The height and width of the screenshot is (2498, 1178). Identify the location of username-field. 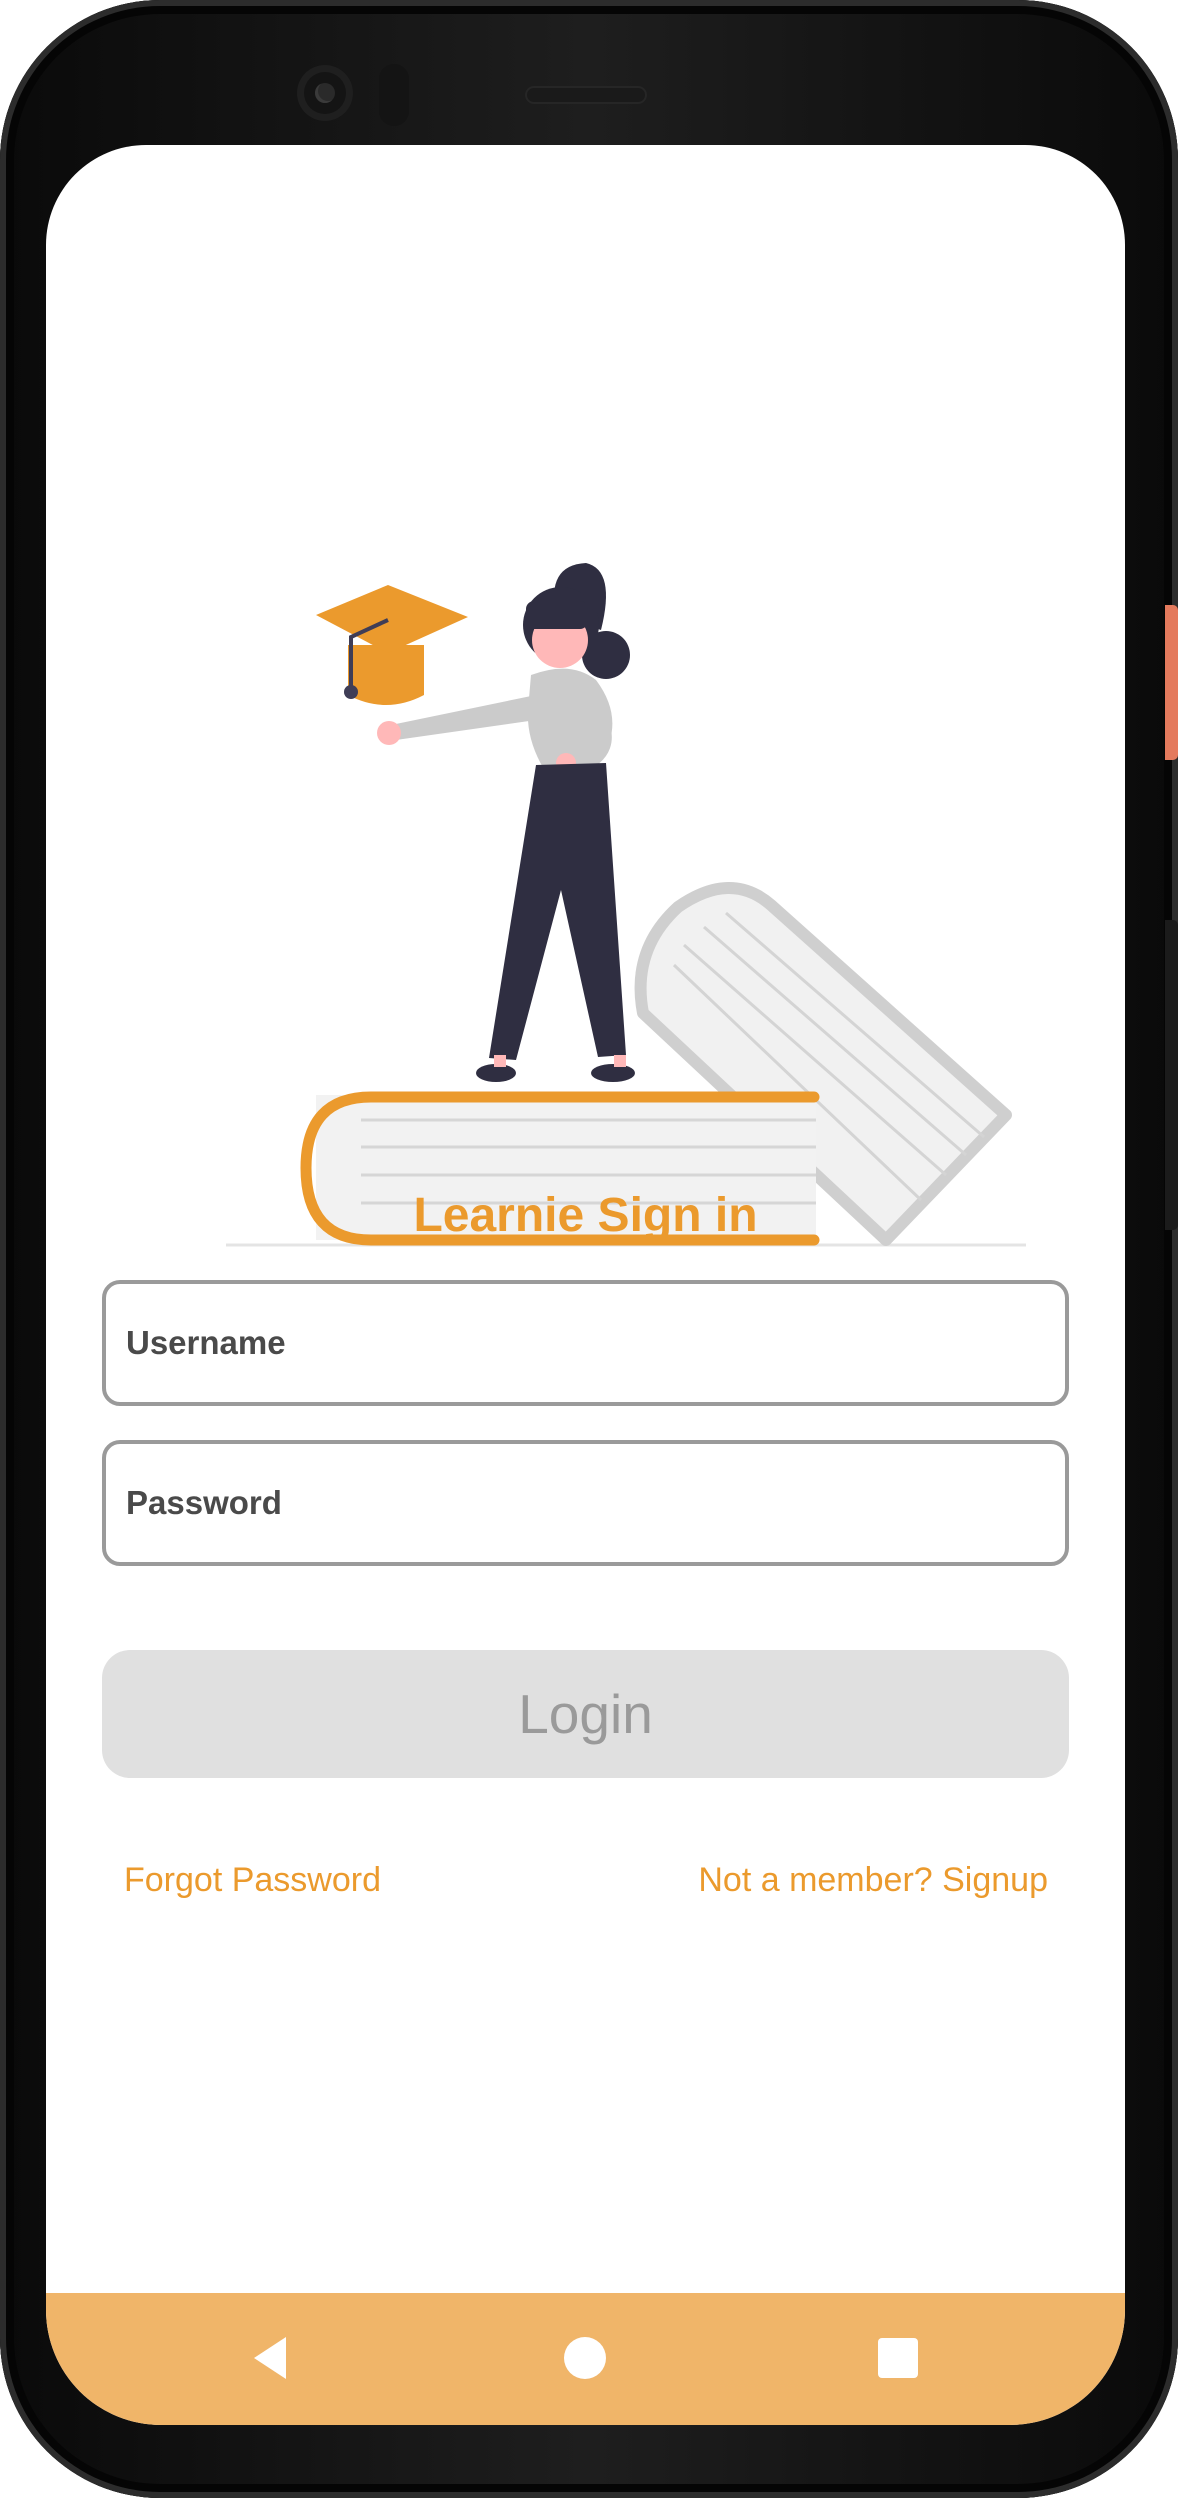
(585, 1343).